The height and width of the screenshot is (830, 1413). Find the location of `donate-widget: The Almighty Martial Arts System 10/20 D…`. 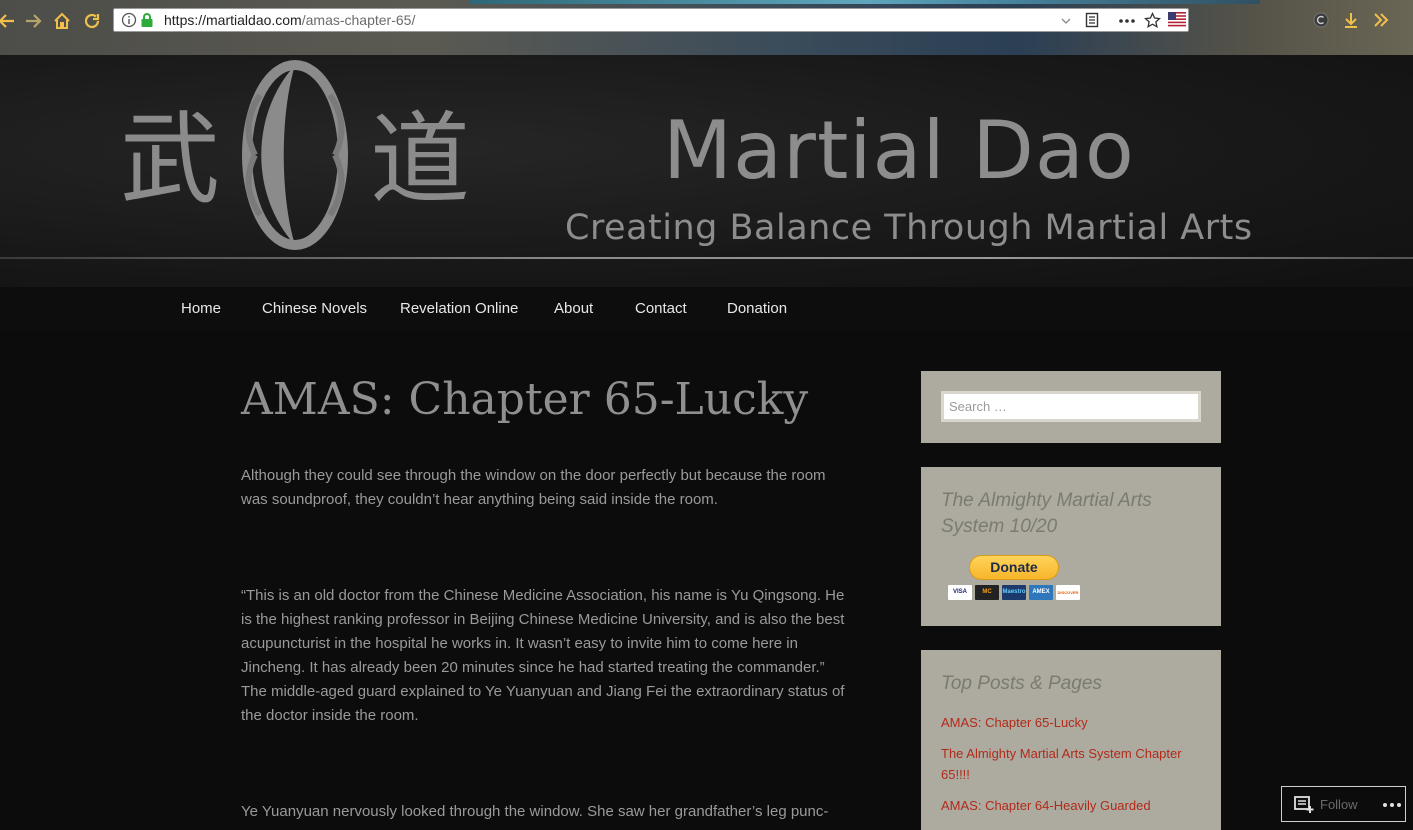

donate-widget: The Almighty Martial Arts System 10/20 D… is located at coordinates (1071, 546).